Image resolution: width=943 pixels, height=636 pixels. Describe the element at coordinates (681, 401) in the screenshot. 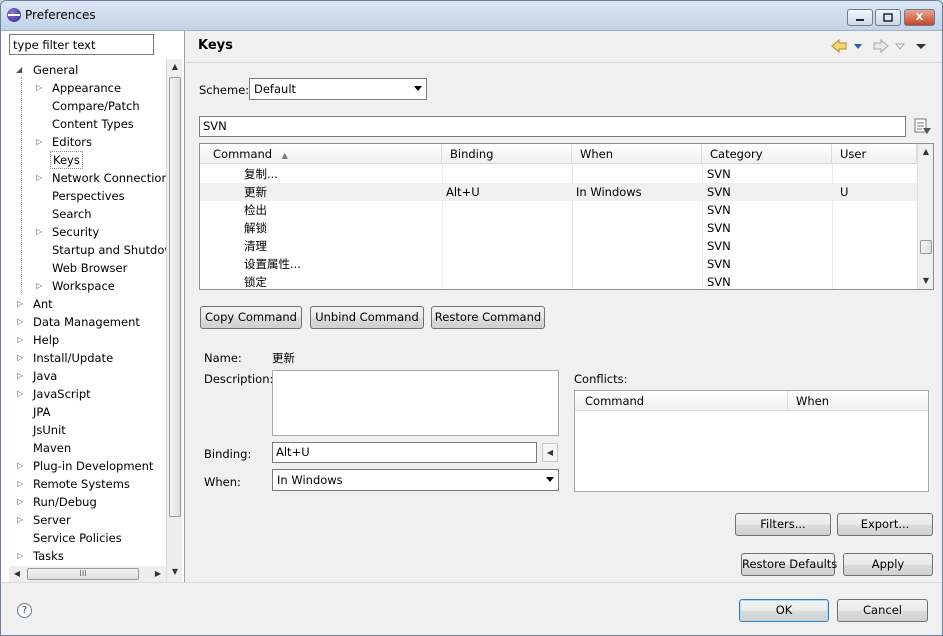

I see `column-header-command: Command` at that location.